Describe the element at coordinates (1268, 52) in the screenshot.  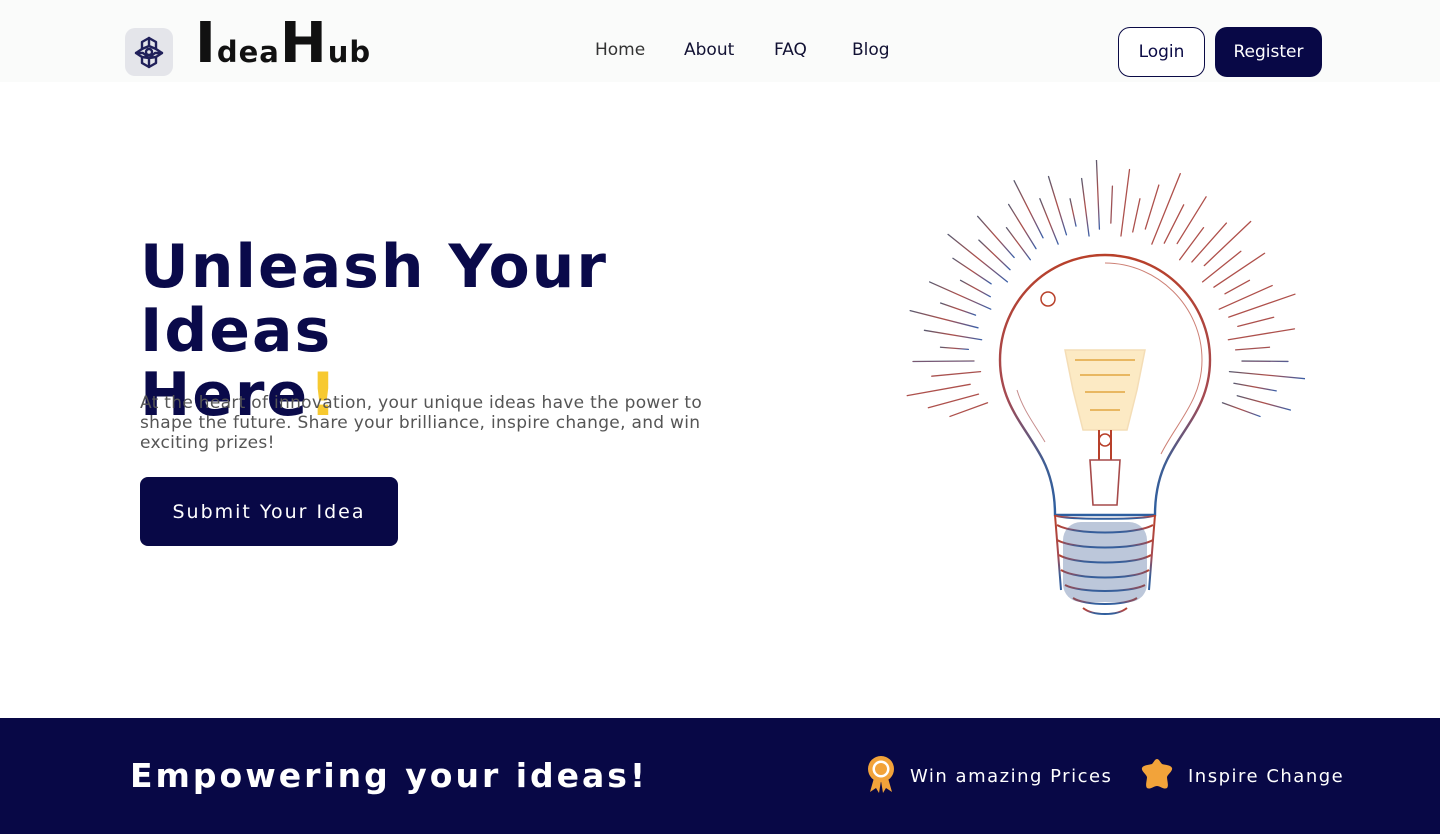
I see `register-button: Register` at that location.